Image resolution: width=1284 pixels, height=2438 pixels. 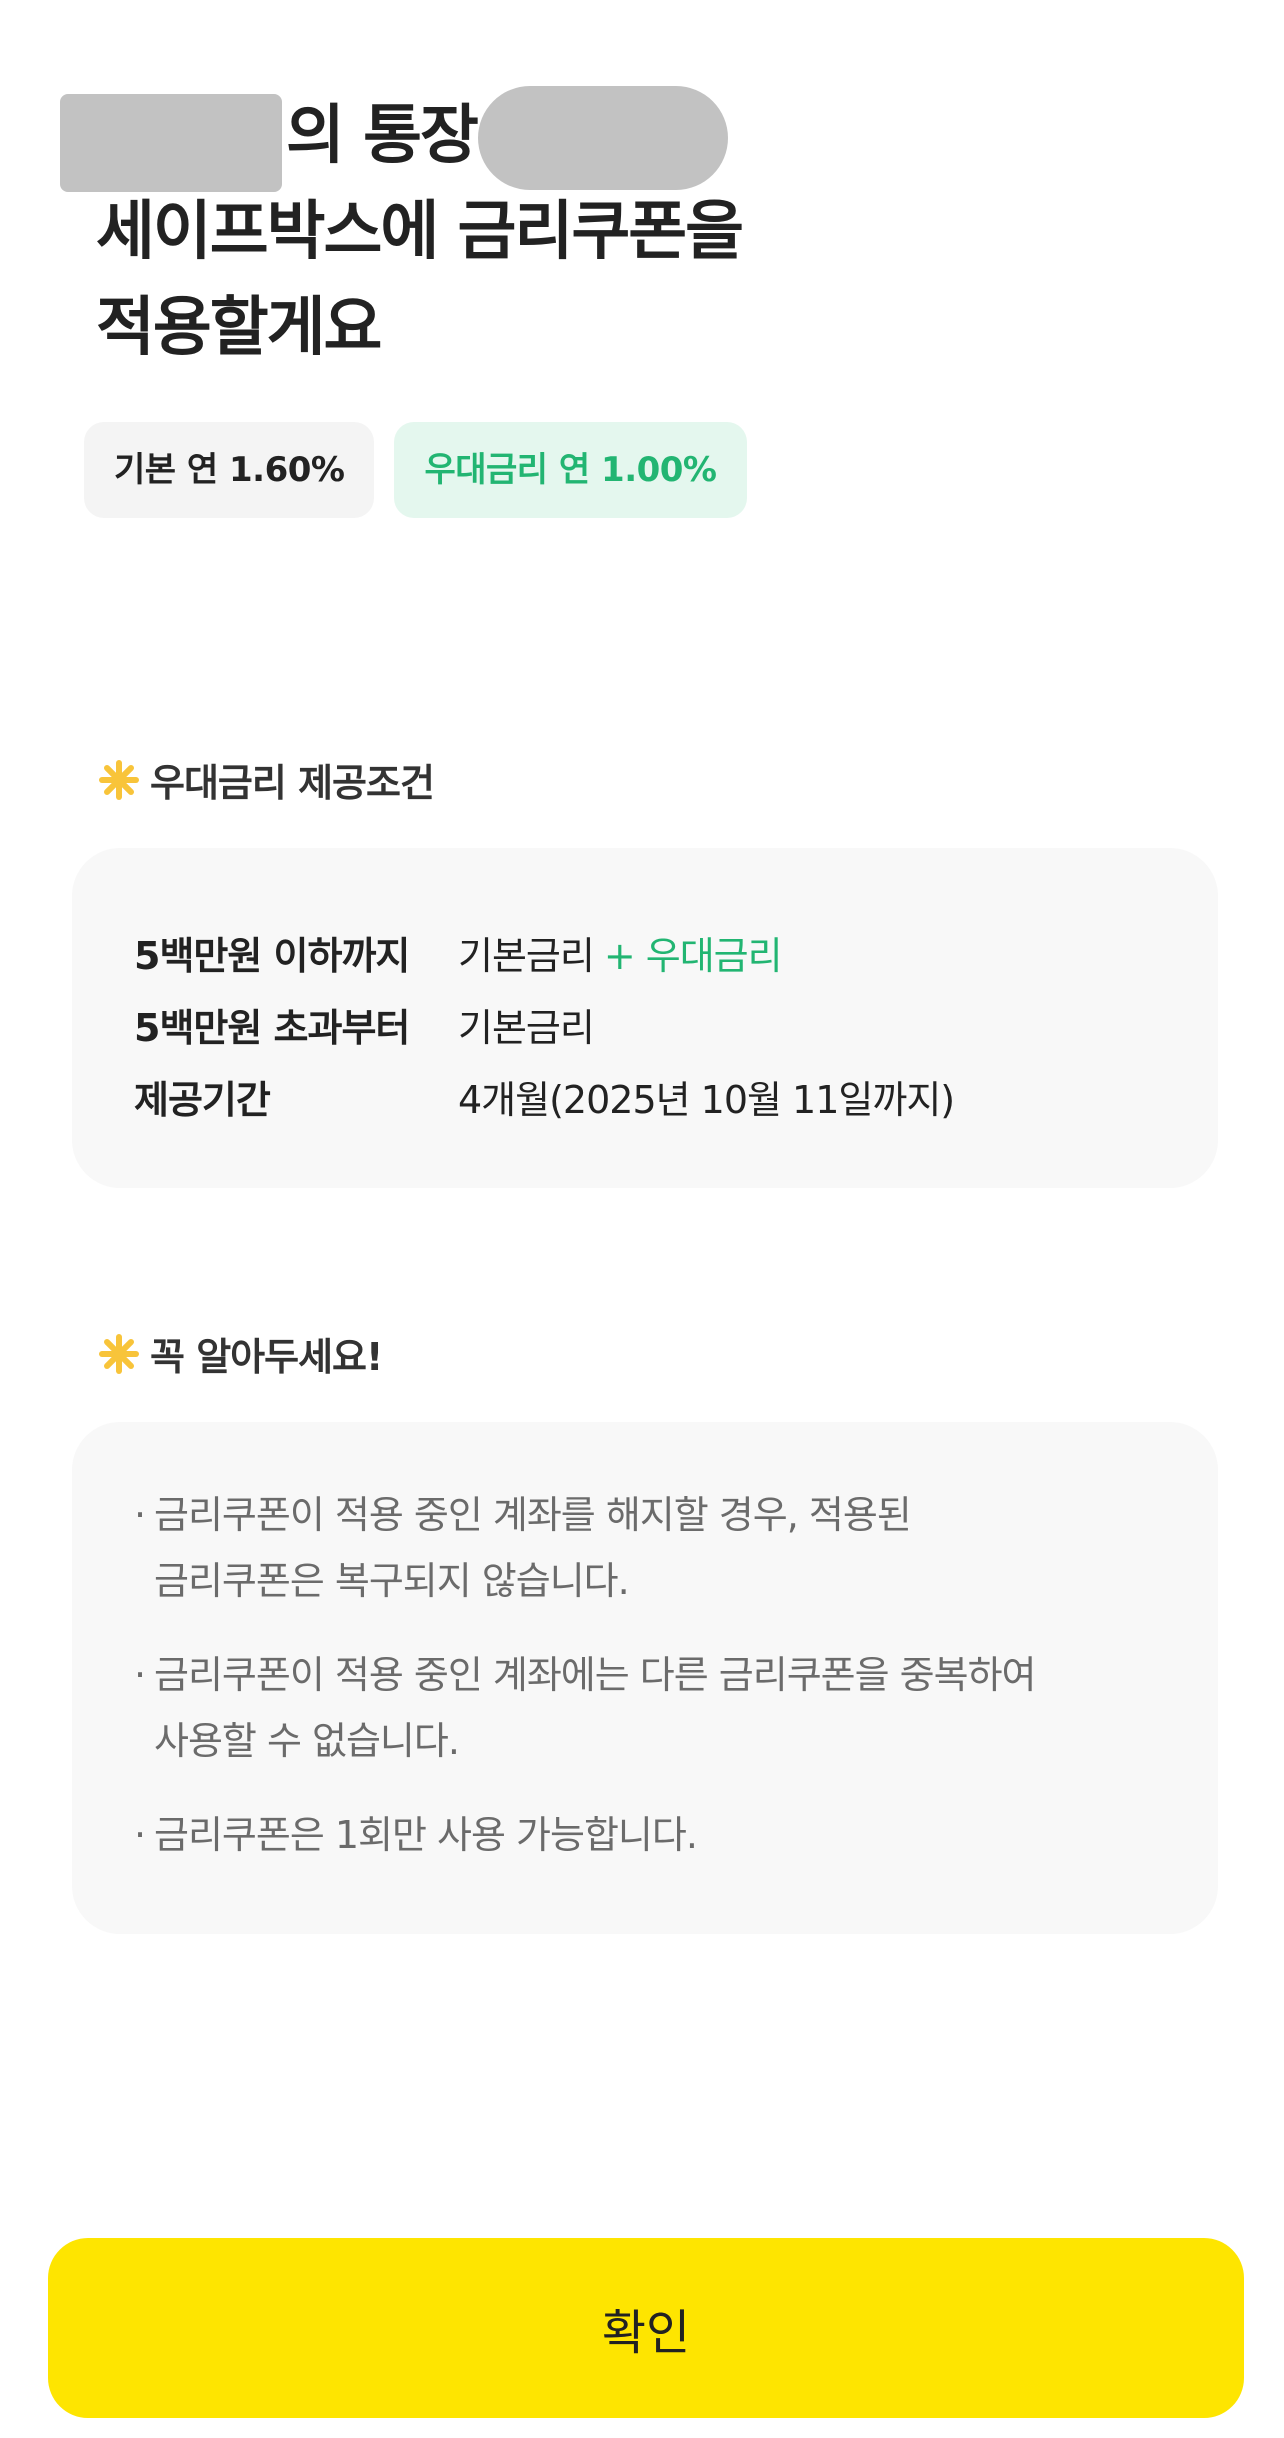 What do you see at coordinates (693, 955) in the screenshot?
I see `condition-extra: + 우대금리` at bounding box center [693, 955].